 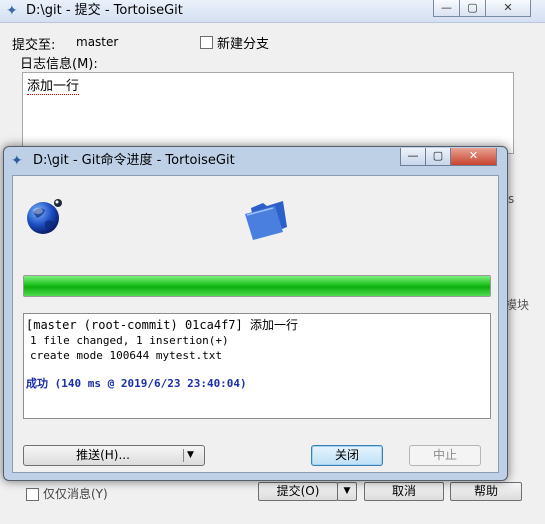 I want to click on commit-window-titlebar: ✦ D:\git - 提交 - TortoiseGit — ▢ ✕, so click(x=272, y=11).